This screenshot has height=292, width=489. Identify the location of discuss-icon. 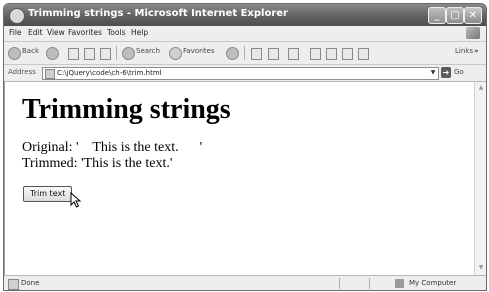
(331, 54).